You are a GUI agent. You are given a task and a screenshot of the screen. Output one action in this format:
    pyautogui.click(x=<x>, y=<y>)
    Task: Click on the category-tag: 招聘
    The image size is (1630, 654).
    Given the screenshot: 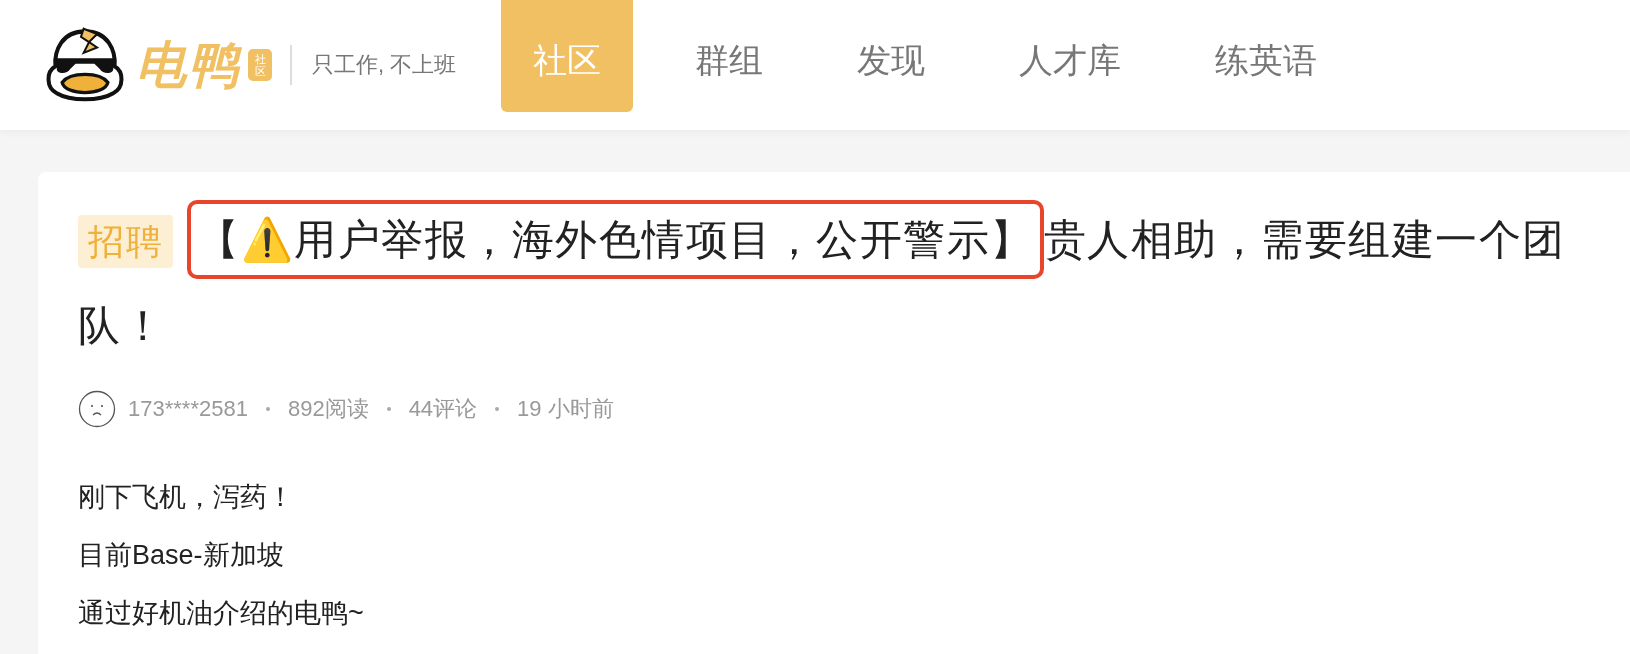 What is the action you would take?
    pyautogui.click(x=125, y=241)
    